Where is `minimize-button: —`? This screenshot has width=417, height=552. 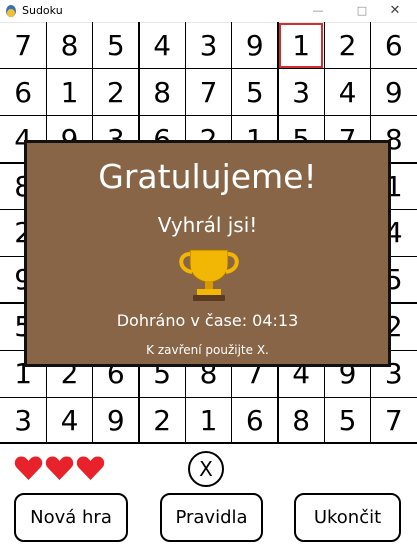 minimize-button: — is located at coordinates (318, 11).